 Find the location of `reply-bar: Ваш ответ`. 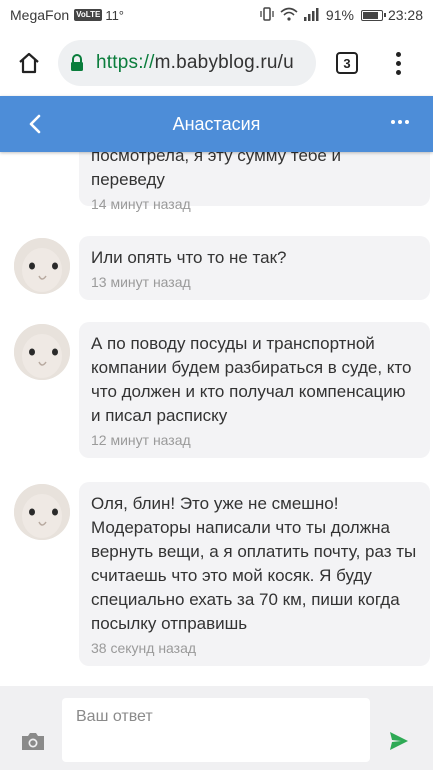

reply-bar: Ваш ответ is located at coordinates (216, 728).